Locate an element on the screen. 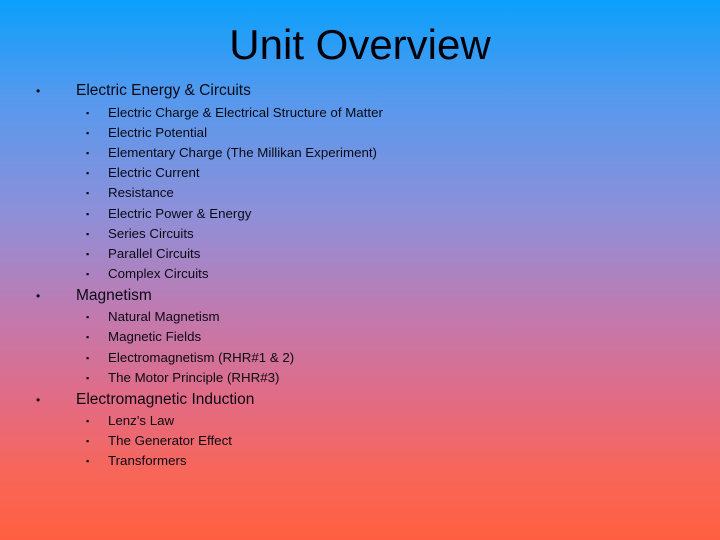 The height and width of the screenshot is (540, 720). list-item-label: Resistance is located at coordinates (141, 192).